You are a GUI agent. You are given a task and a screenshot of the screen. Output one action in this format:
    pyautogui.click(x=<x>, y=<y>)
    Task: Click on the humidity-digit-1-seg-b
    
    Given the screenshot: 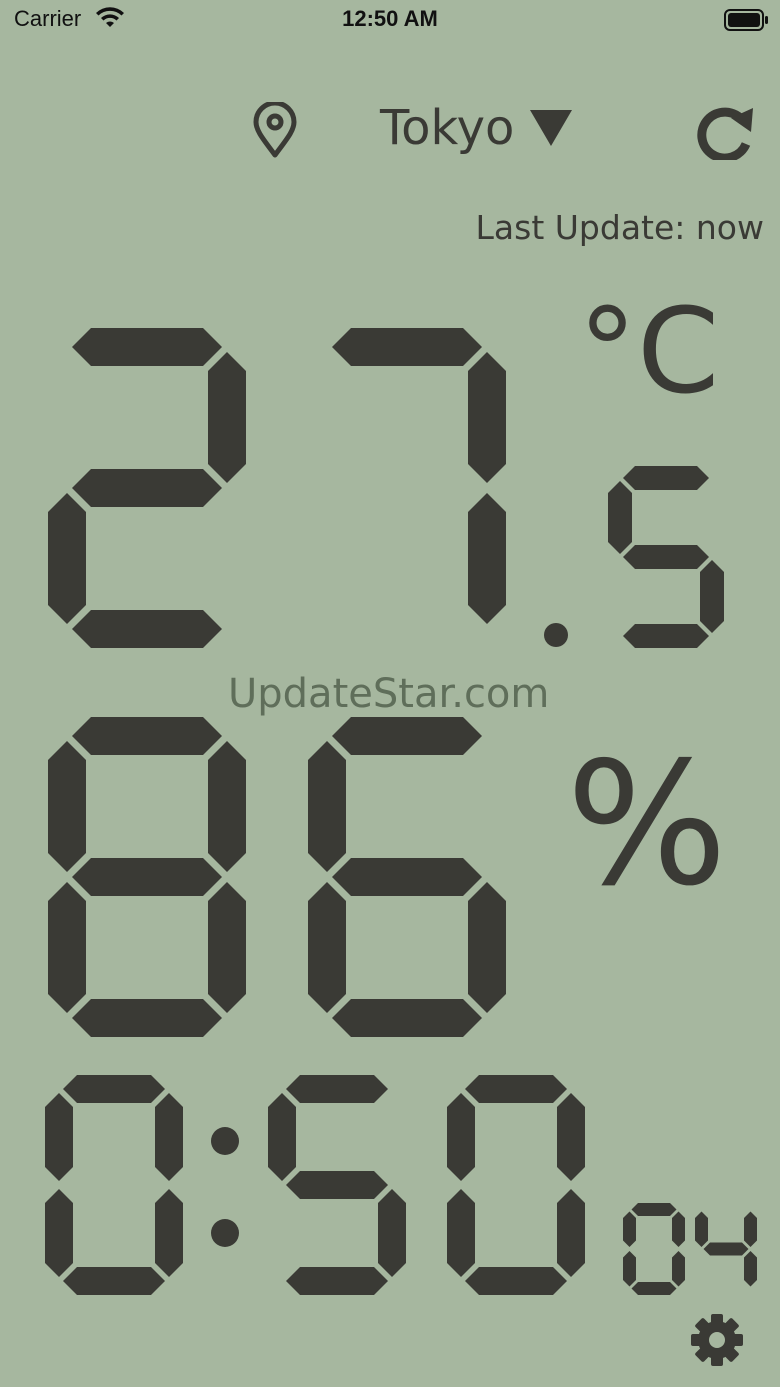 What is the action you would take?
    pyautogui.click(x=227, y=806)
    